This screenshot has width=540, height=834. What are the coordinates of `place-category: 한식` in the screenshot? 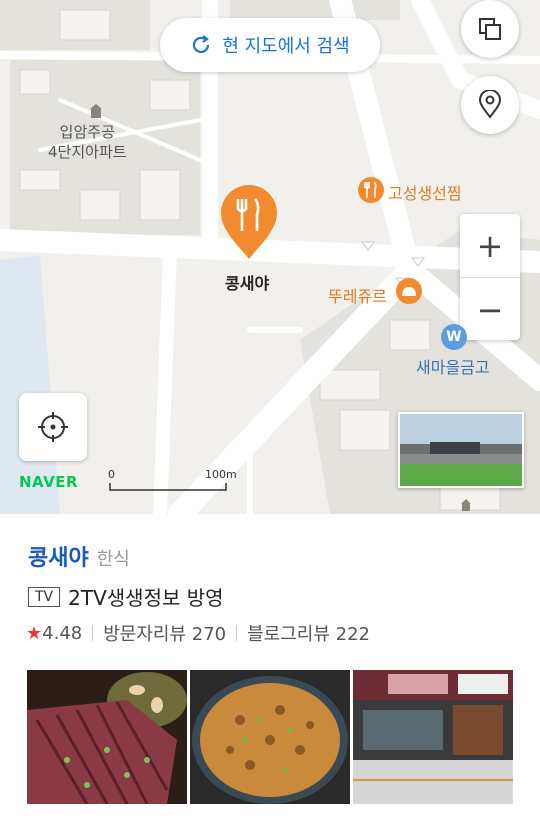 It's located at (113, 559).